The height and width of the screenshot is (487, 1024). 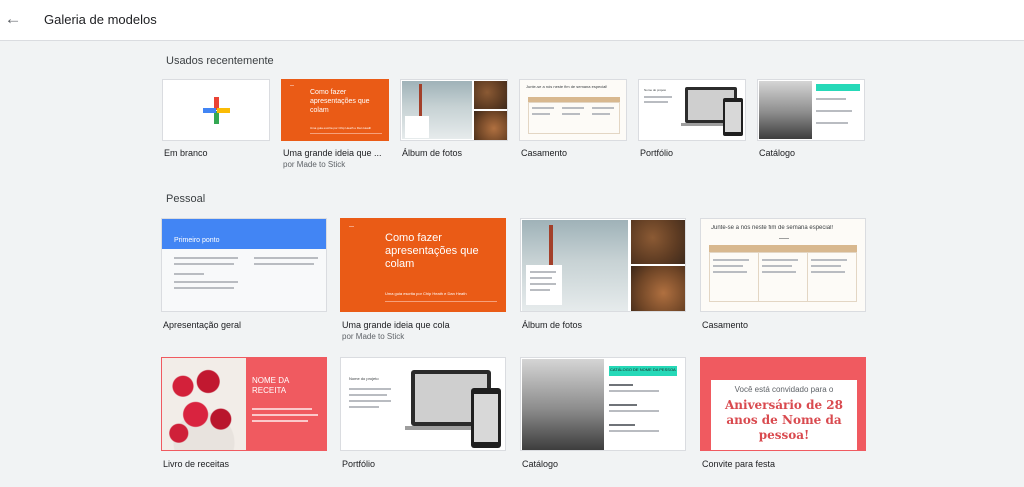 I want to click on recent-template-portfolio: Nome do projeto Portfólio, so click(x=692, y=126).